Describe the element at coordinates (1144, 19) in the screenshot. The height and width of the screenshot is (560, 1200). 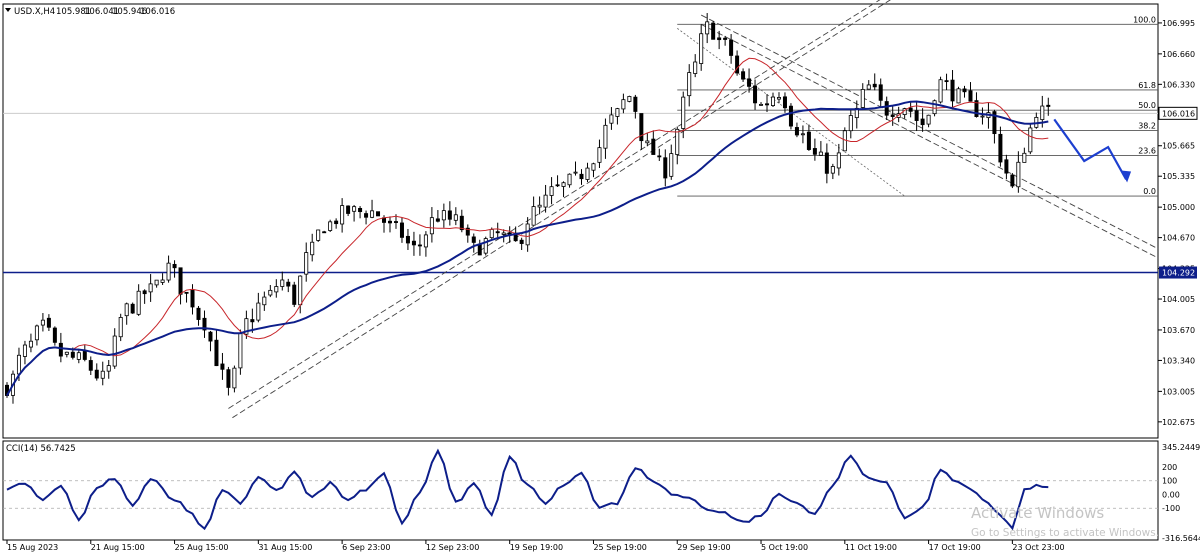
I see `fib-level-label: 100.0` at that location.